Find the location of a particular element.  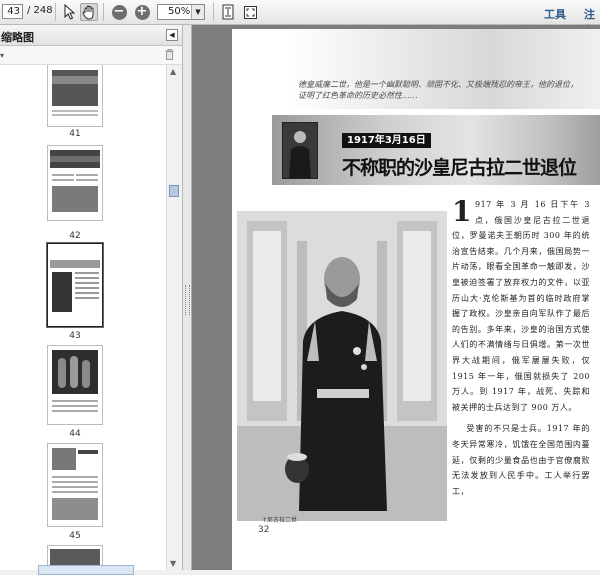

thumbnail-label: 45 is located at coordinates (75, 536).